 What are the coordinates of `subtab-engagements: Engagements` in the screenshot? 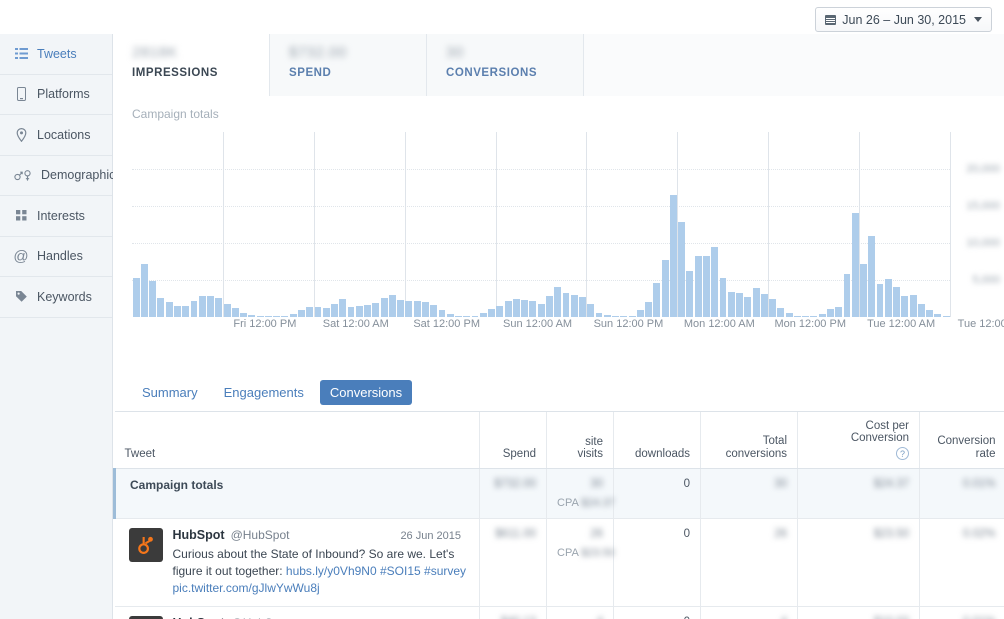 It's located at (264, 392).